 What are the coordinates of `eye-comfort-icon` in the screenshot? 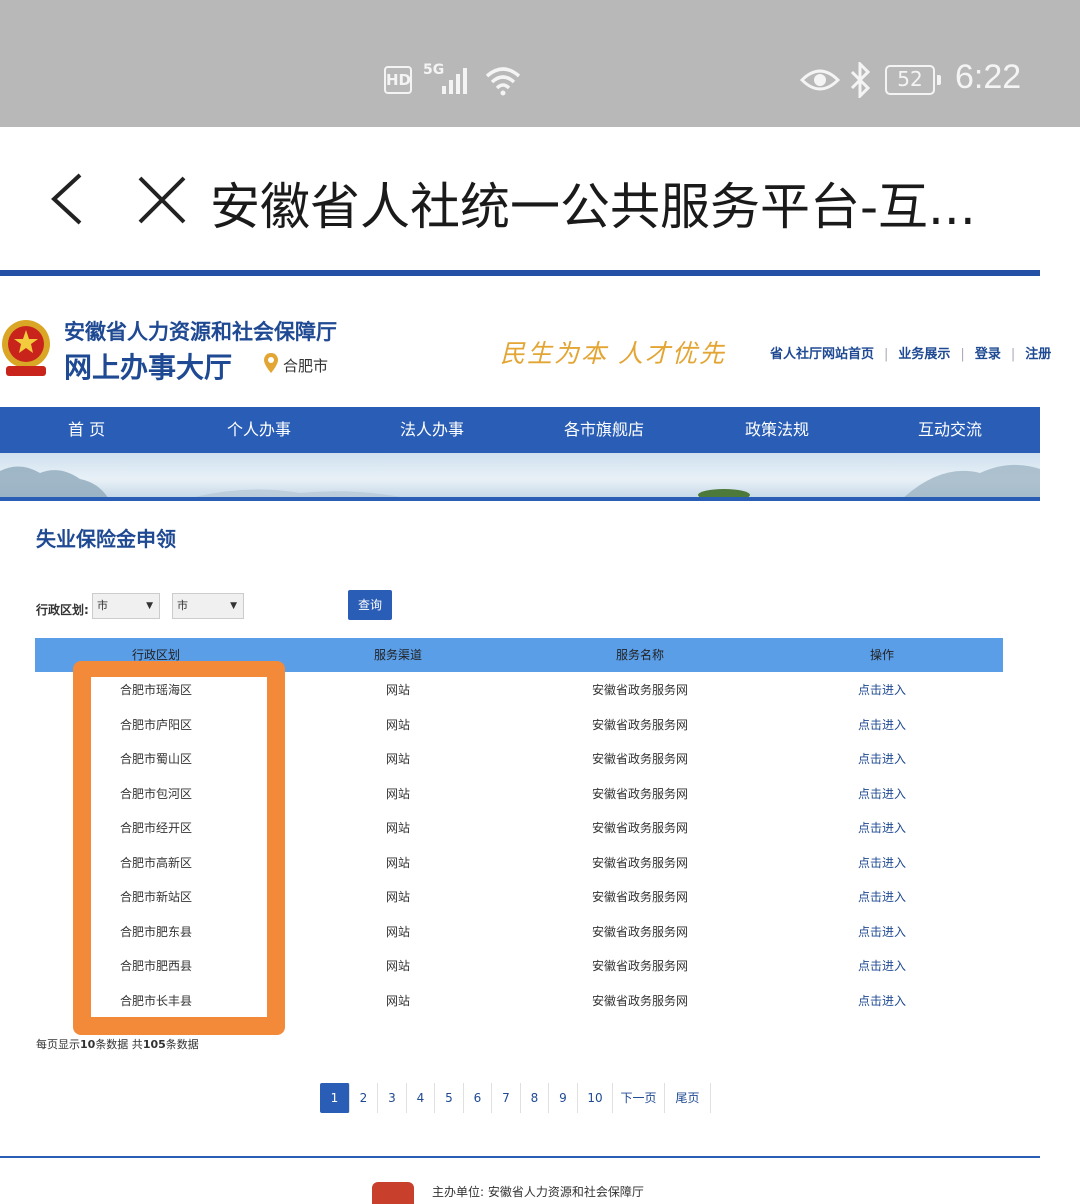 It's located at (820, 80).